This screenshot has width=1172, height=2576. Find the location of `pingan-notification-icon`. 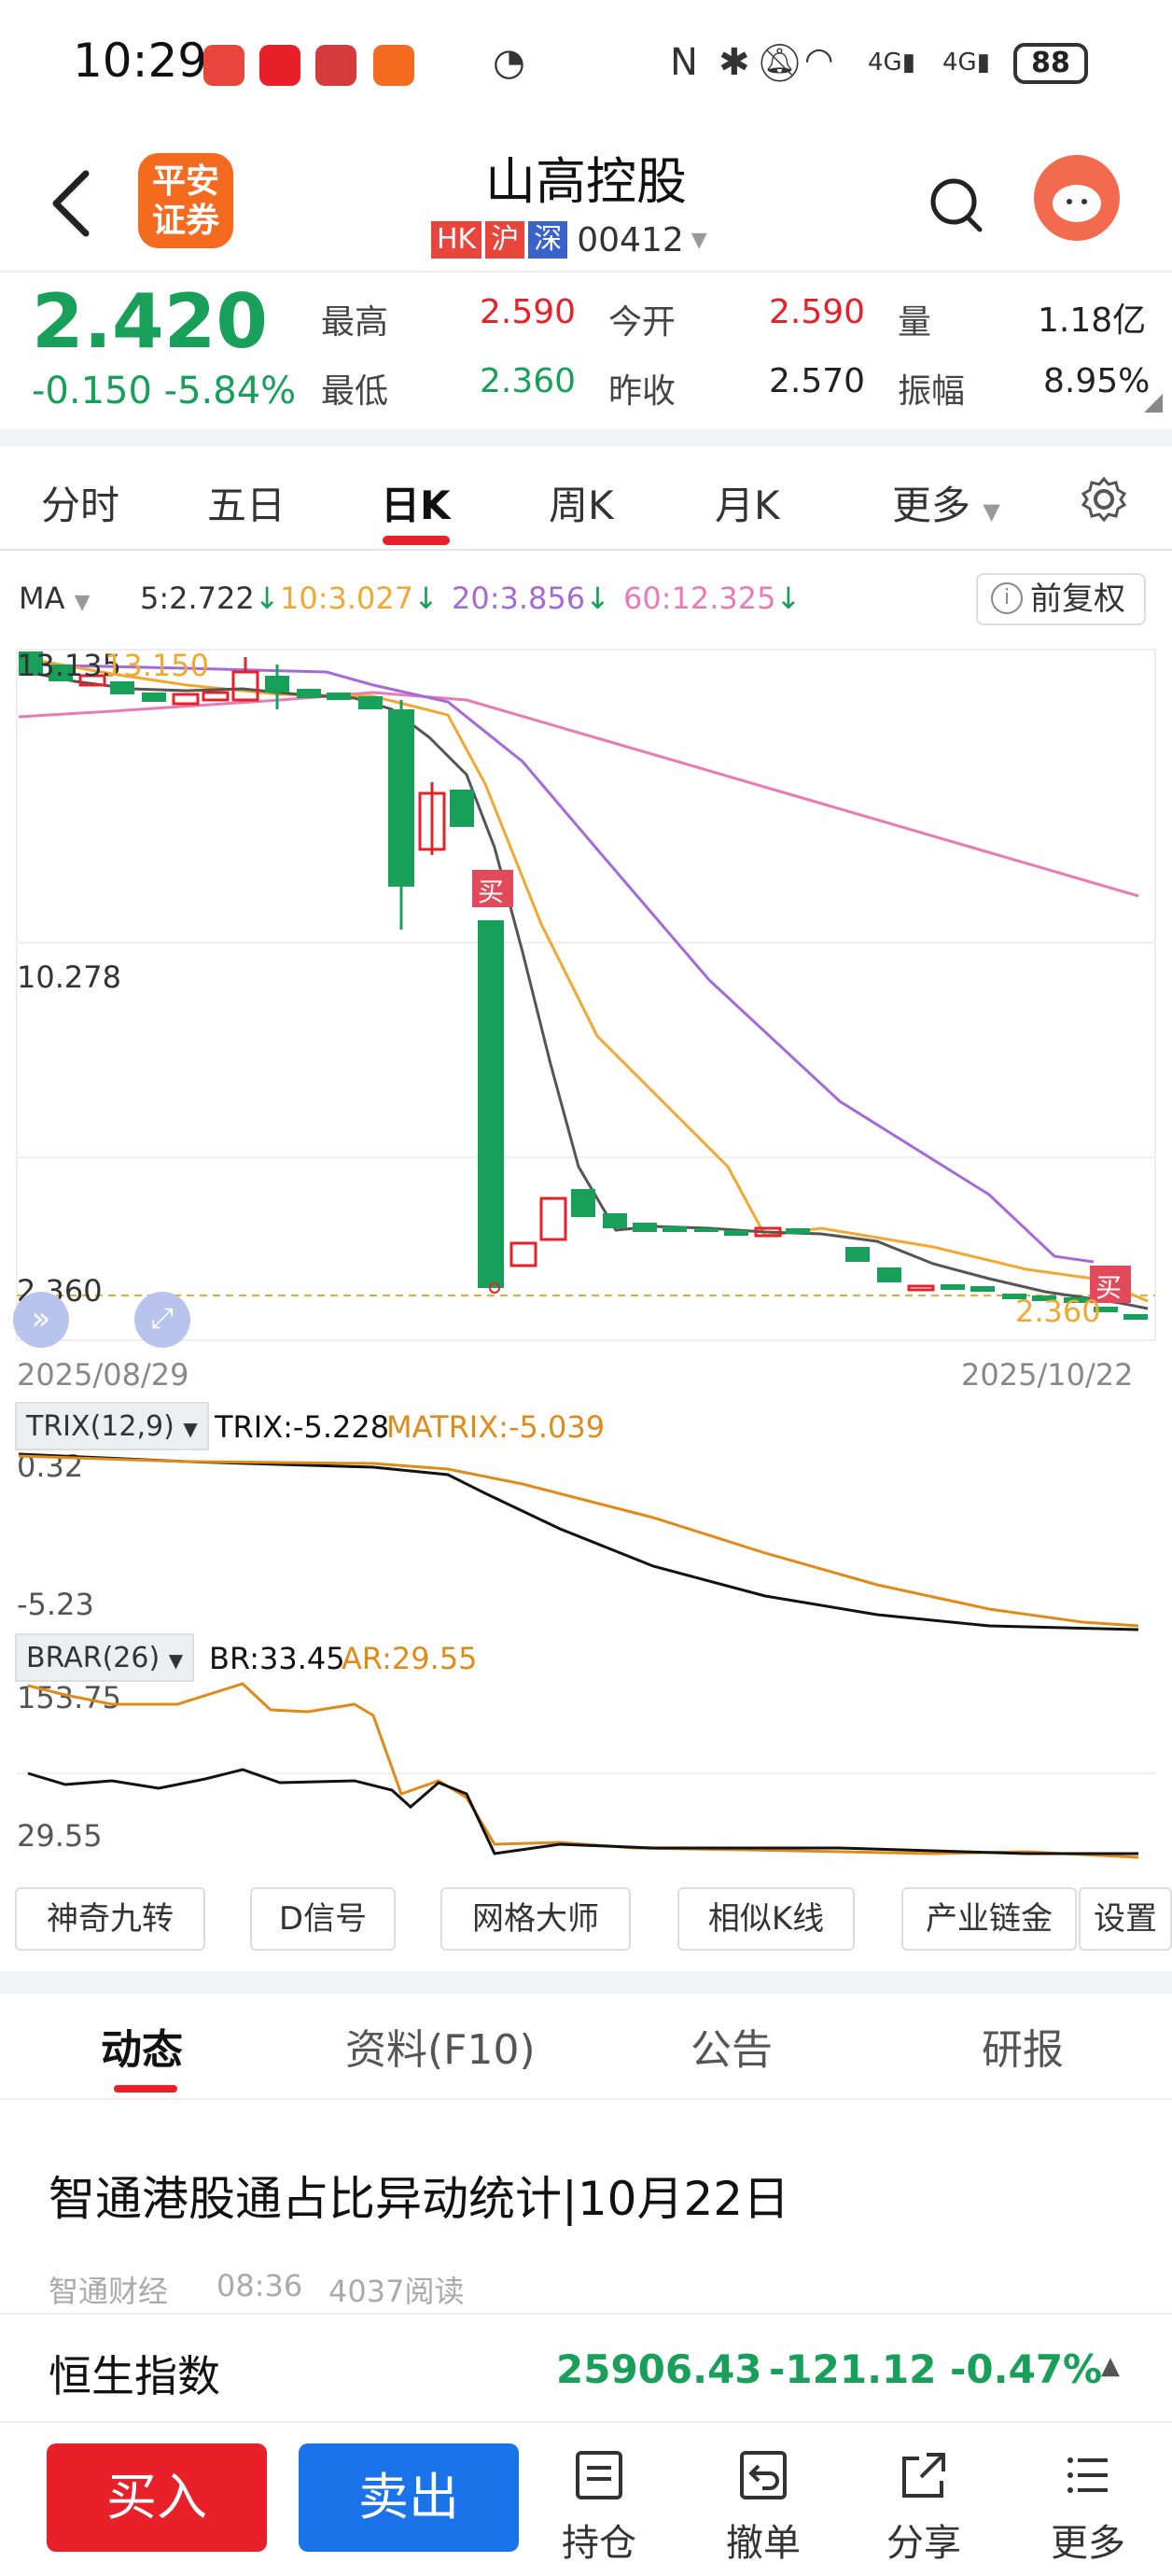

pingan-notification-icon is located at coordinates (393, 65).